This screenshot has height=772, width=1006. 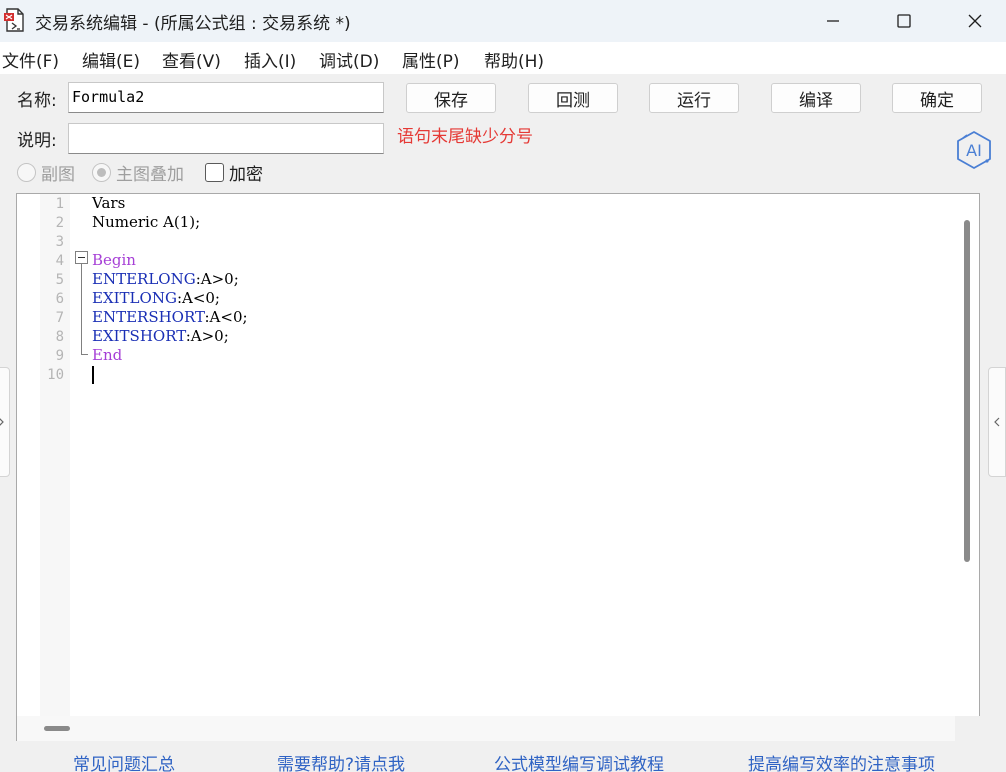 What do you see at coordinates (967, 391) in the screenshot?
I see `vertical-scrollbar` at bounding box center [967, 391].